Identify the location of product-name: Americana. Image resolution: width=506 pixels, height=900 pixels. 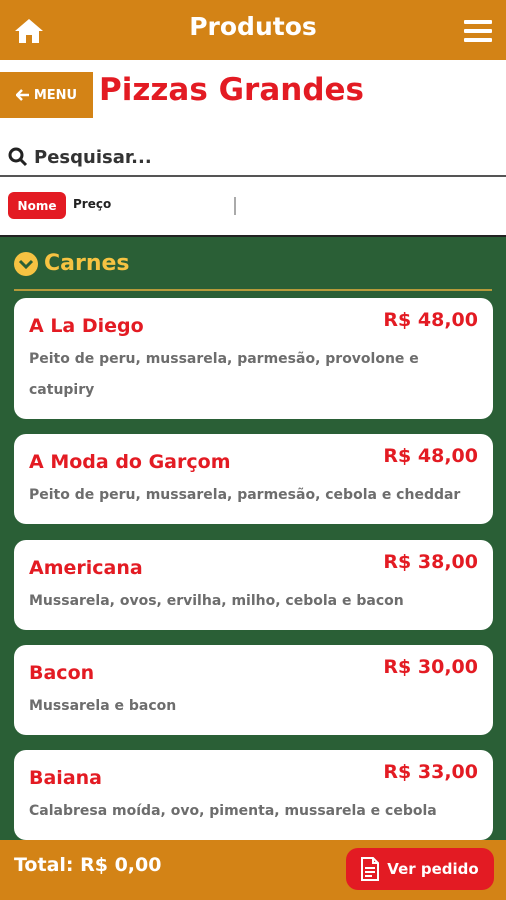
(86, 568).